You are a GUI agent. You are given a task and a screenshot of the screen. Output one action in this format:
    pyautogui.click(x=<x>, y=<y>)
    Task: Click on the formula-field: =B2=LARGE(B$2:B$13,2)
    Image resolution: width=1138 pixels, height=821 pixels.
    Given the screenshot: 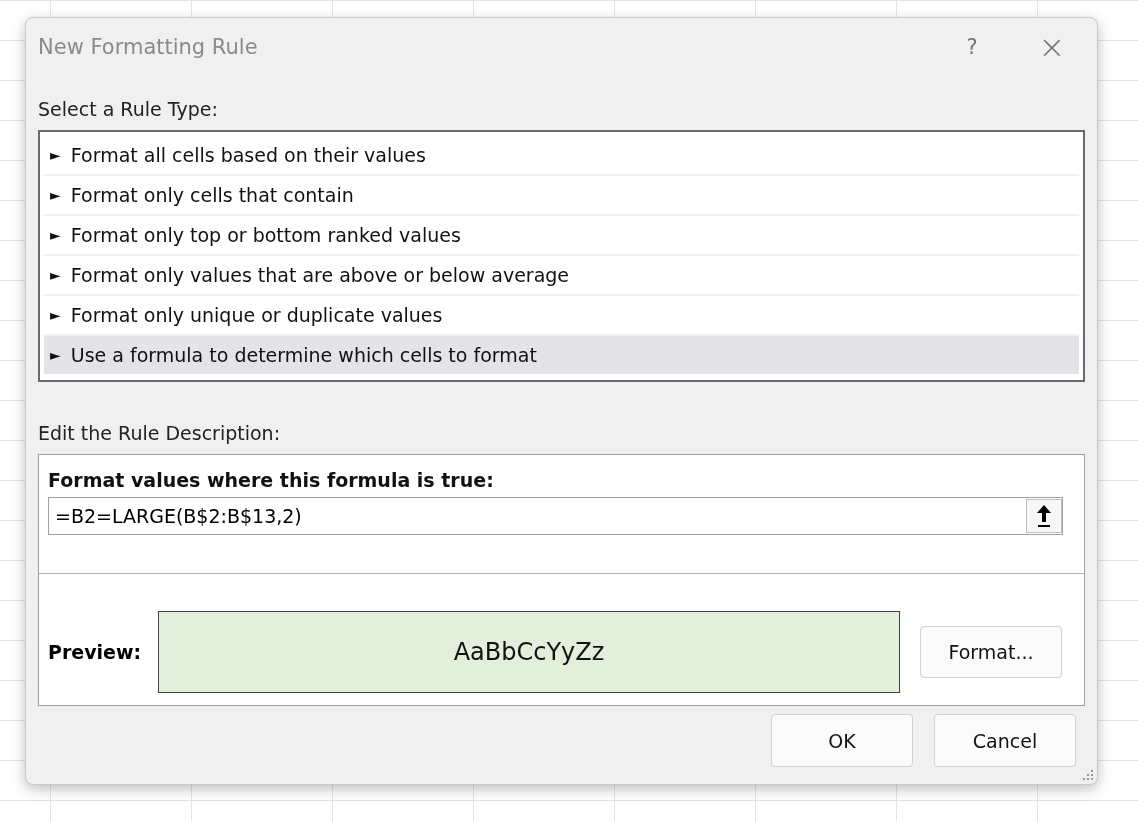 What is the action you would take?
    pyautogui.click(x=555, y=516)
    